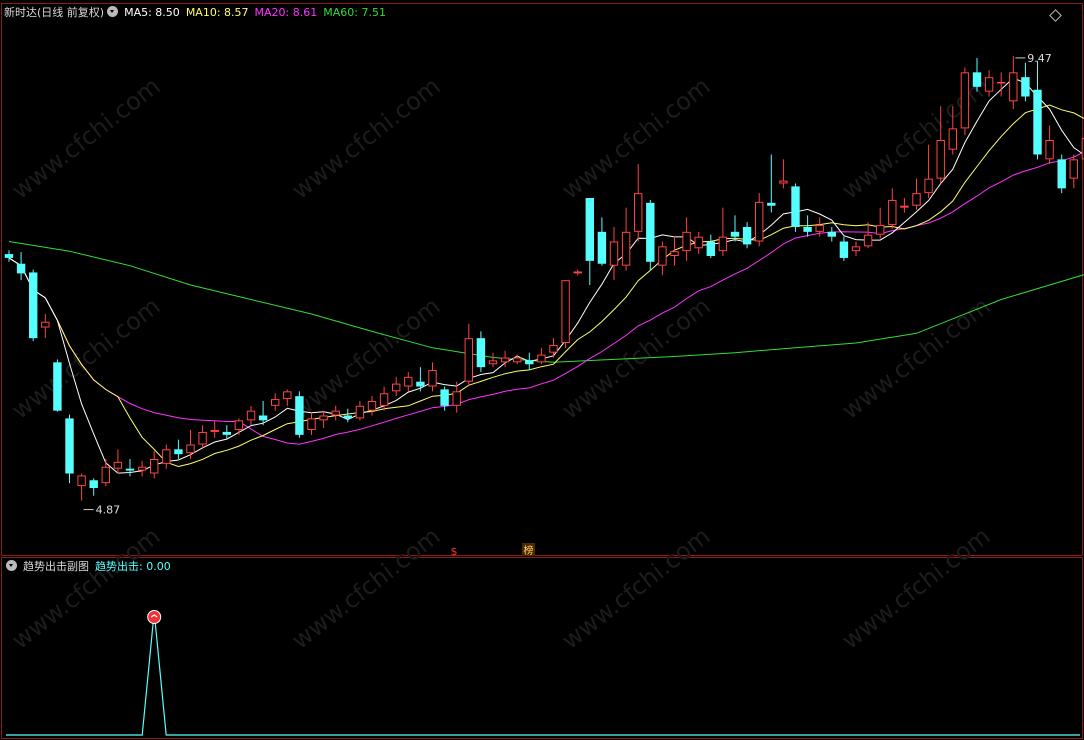 Image resolution: width=1084 pixels, height=740 pixels. Describe the element at coordinates (133, 566) in the screenshot. I see `sub-value-label: 趋势出击: 0.00` at that location.